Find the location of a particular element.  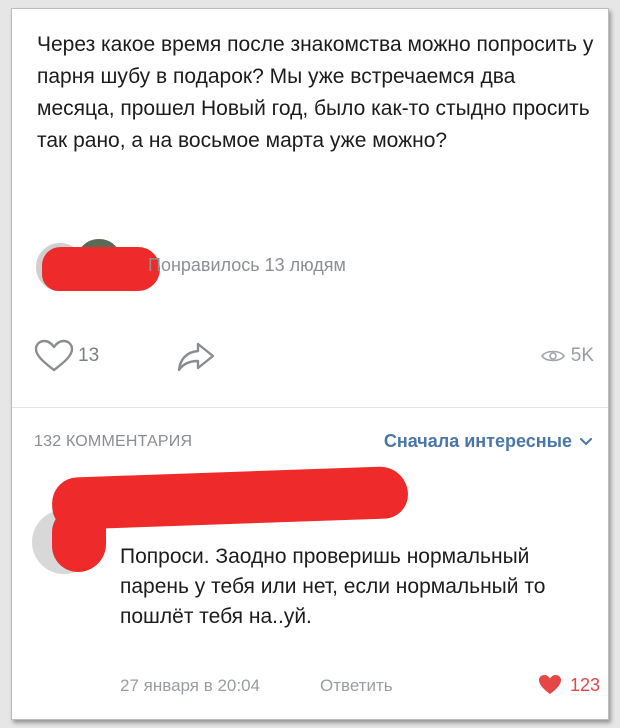

share-icon is located at coordinates (196, 357).